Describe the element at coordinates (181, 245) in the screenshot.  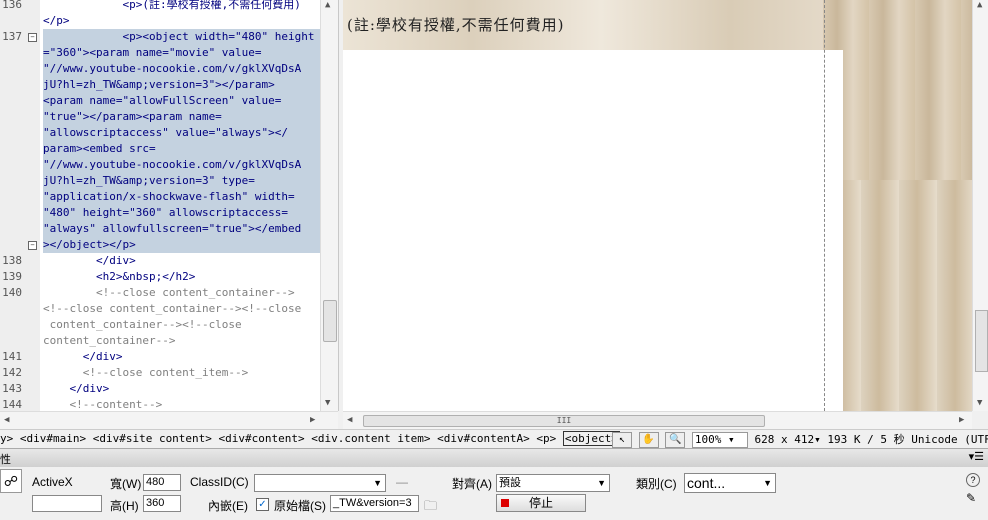
I see `code-line: ></object></p>` at that location.